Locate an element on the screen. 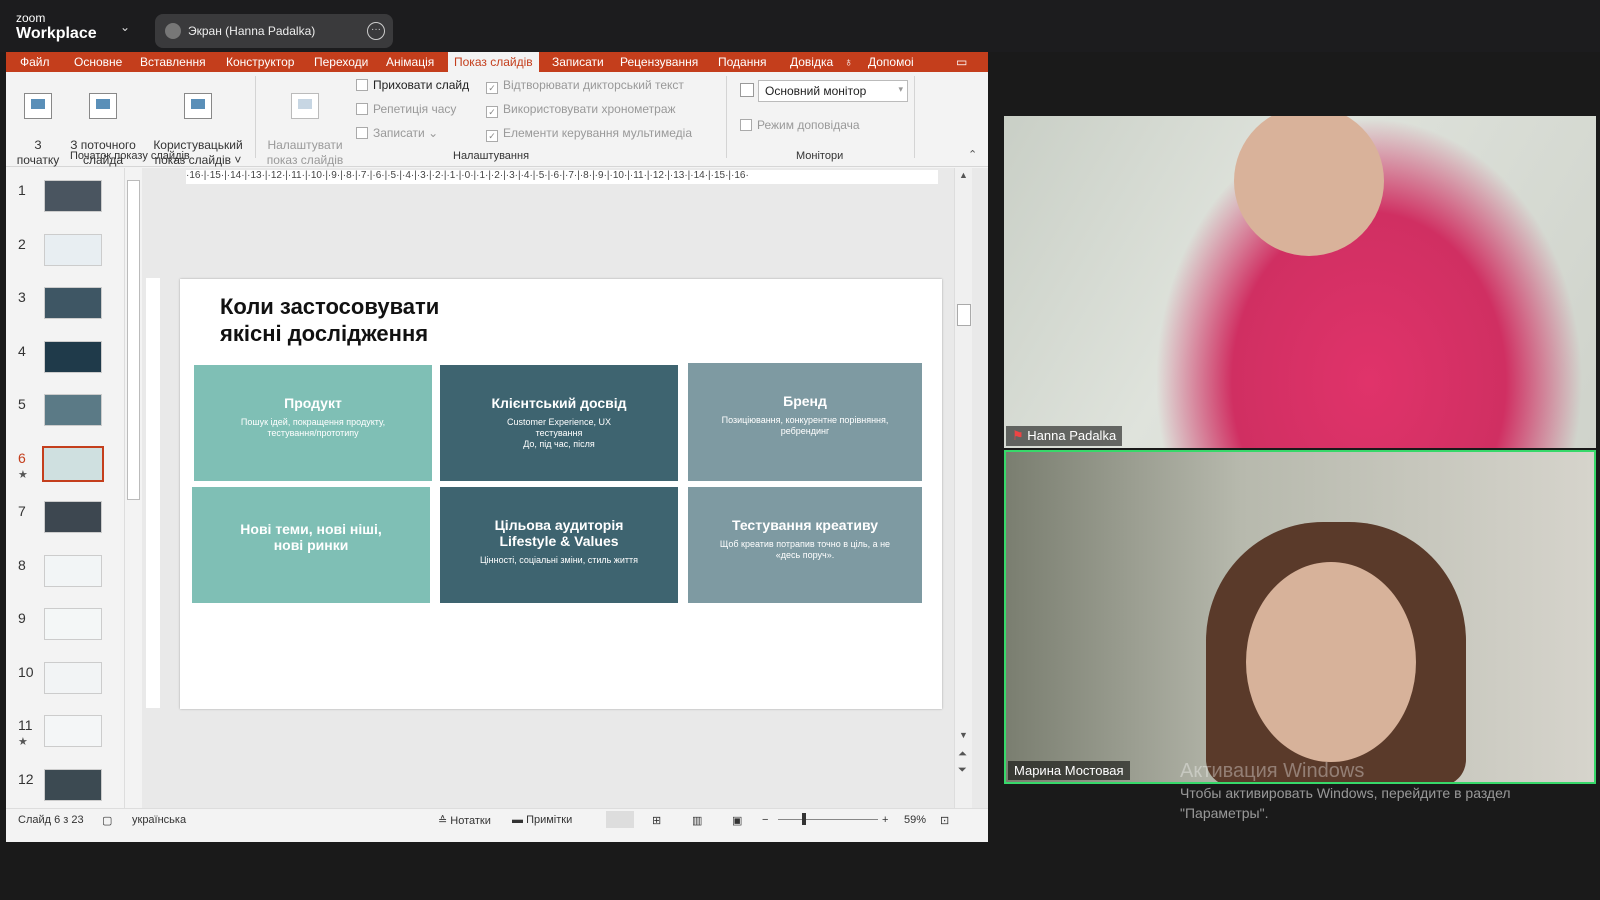  animation-star-icon: ★ is located at coordinates (23, 742).